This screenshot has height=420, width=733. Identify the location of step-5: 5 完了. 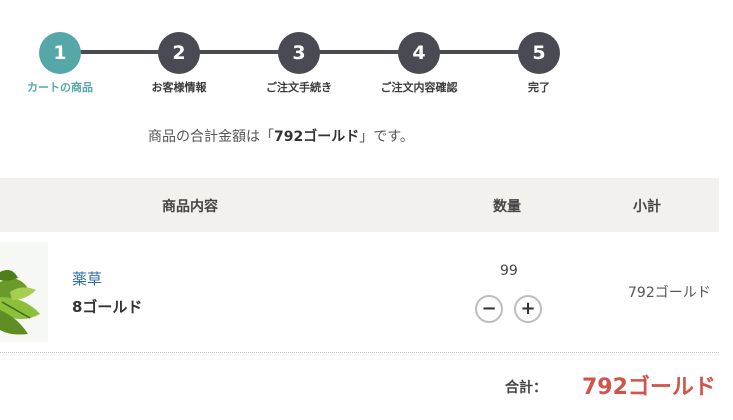
(539, 63).